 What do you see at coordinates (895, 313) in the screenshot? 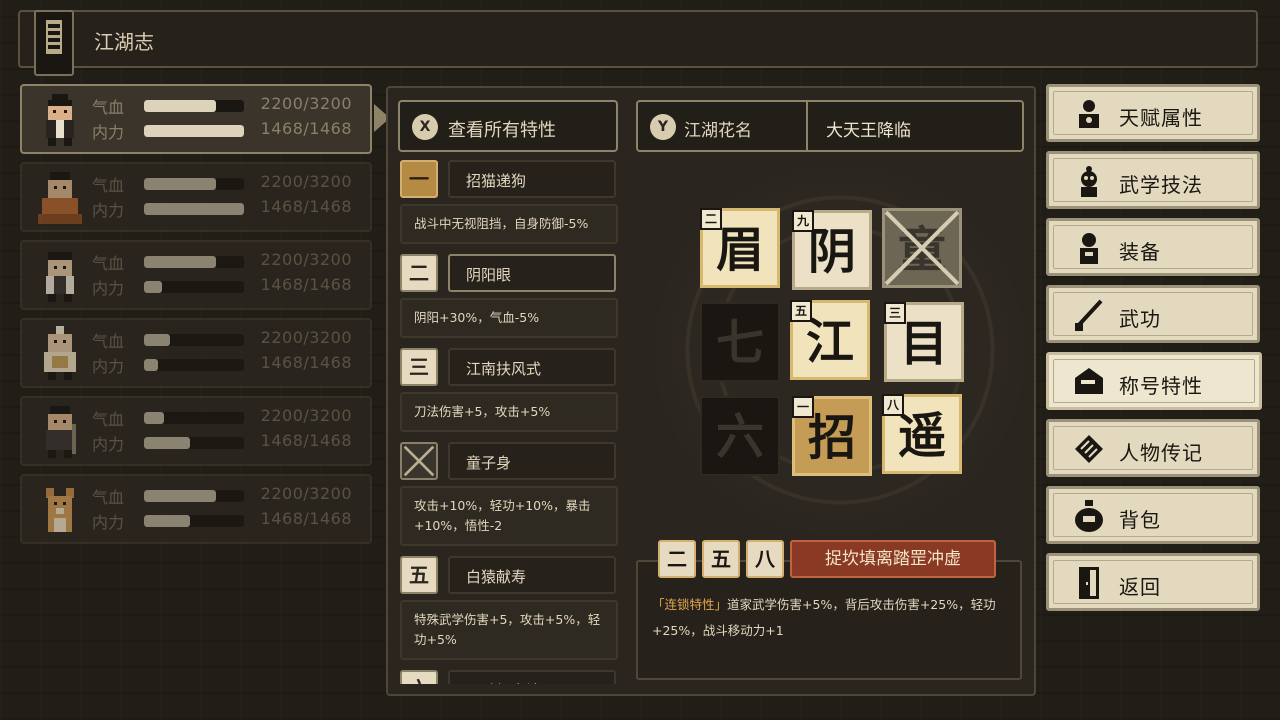
I see `tile-number: 三` at bounding box center [895, 313].